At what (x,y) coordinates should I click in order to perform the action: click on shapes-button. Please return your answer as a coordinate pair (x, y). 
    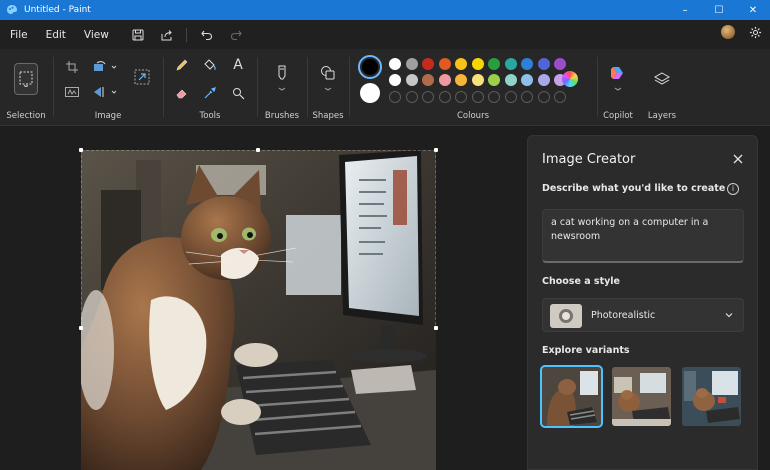
    Looking at the image, I should click on (328, 79).